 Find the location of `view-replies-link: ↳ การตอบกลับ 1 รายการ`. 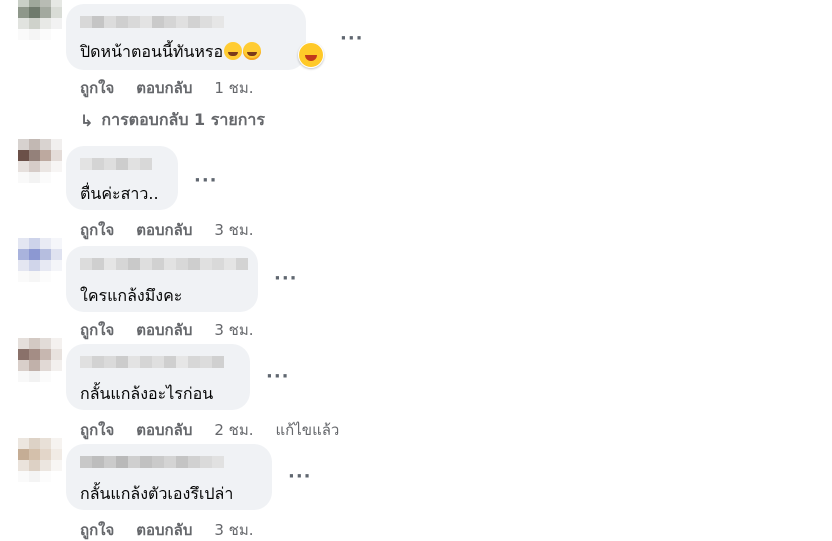

view-replies-link: ↳ การตอบกลับ 1 รายการ is located at coordinates (172, 120).